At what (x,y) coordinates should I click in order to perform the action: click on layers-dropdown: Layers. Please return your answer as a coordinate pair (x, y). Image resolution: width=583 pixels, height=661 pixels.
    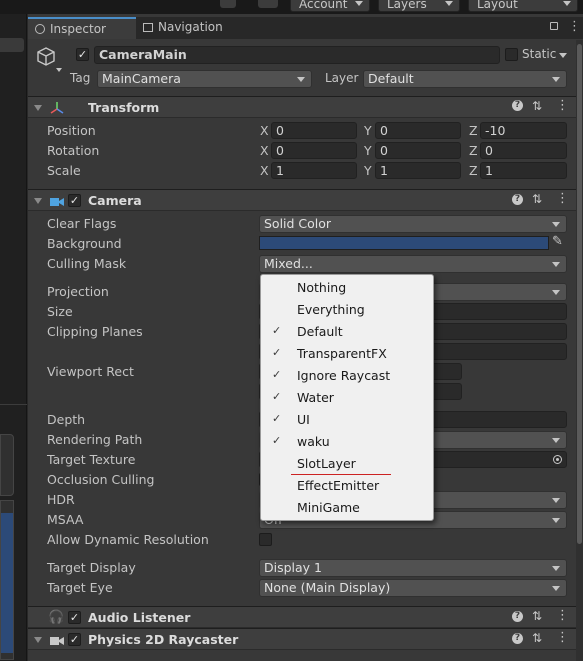
    Looking at the image, I should click on (419, 6).